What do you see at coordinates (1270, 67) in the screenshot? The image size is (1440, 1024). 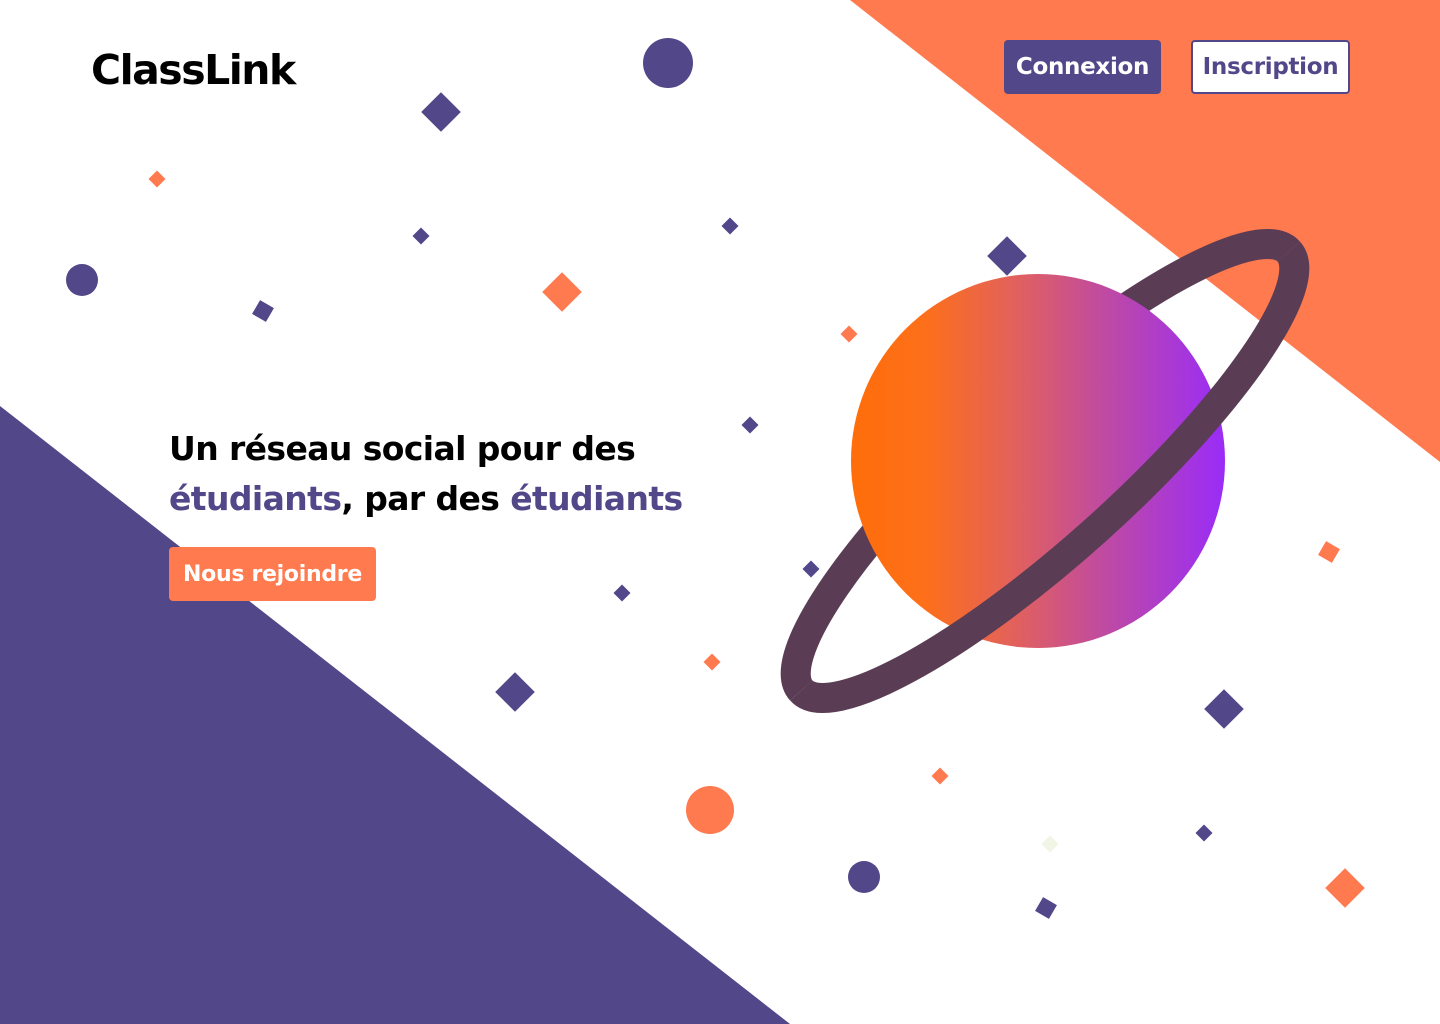 I see `signup-button: Inscription` at bounding box center [1270, 67].